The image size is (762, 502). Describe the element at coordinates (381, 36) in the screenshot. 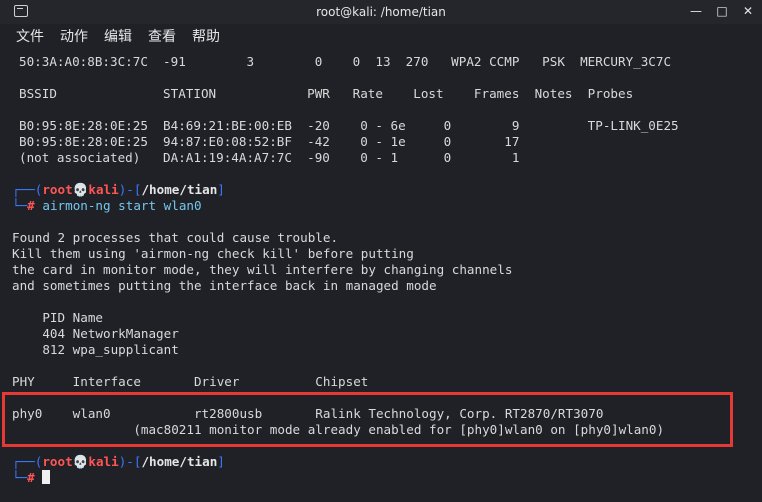

I see `menu-bar: 文件 动作 编辑 查看 帮助` at that location.